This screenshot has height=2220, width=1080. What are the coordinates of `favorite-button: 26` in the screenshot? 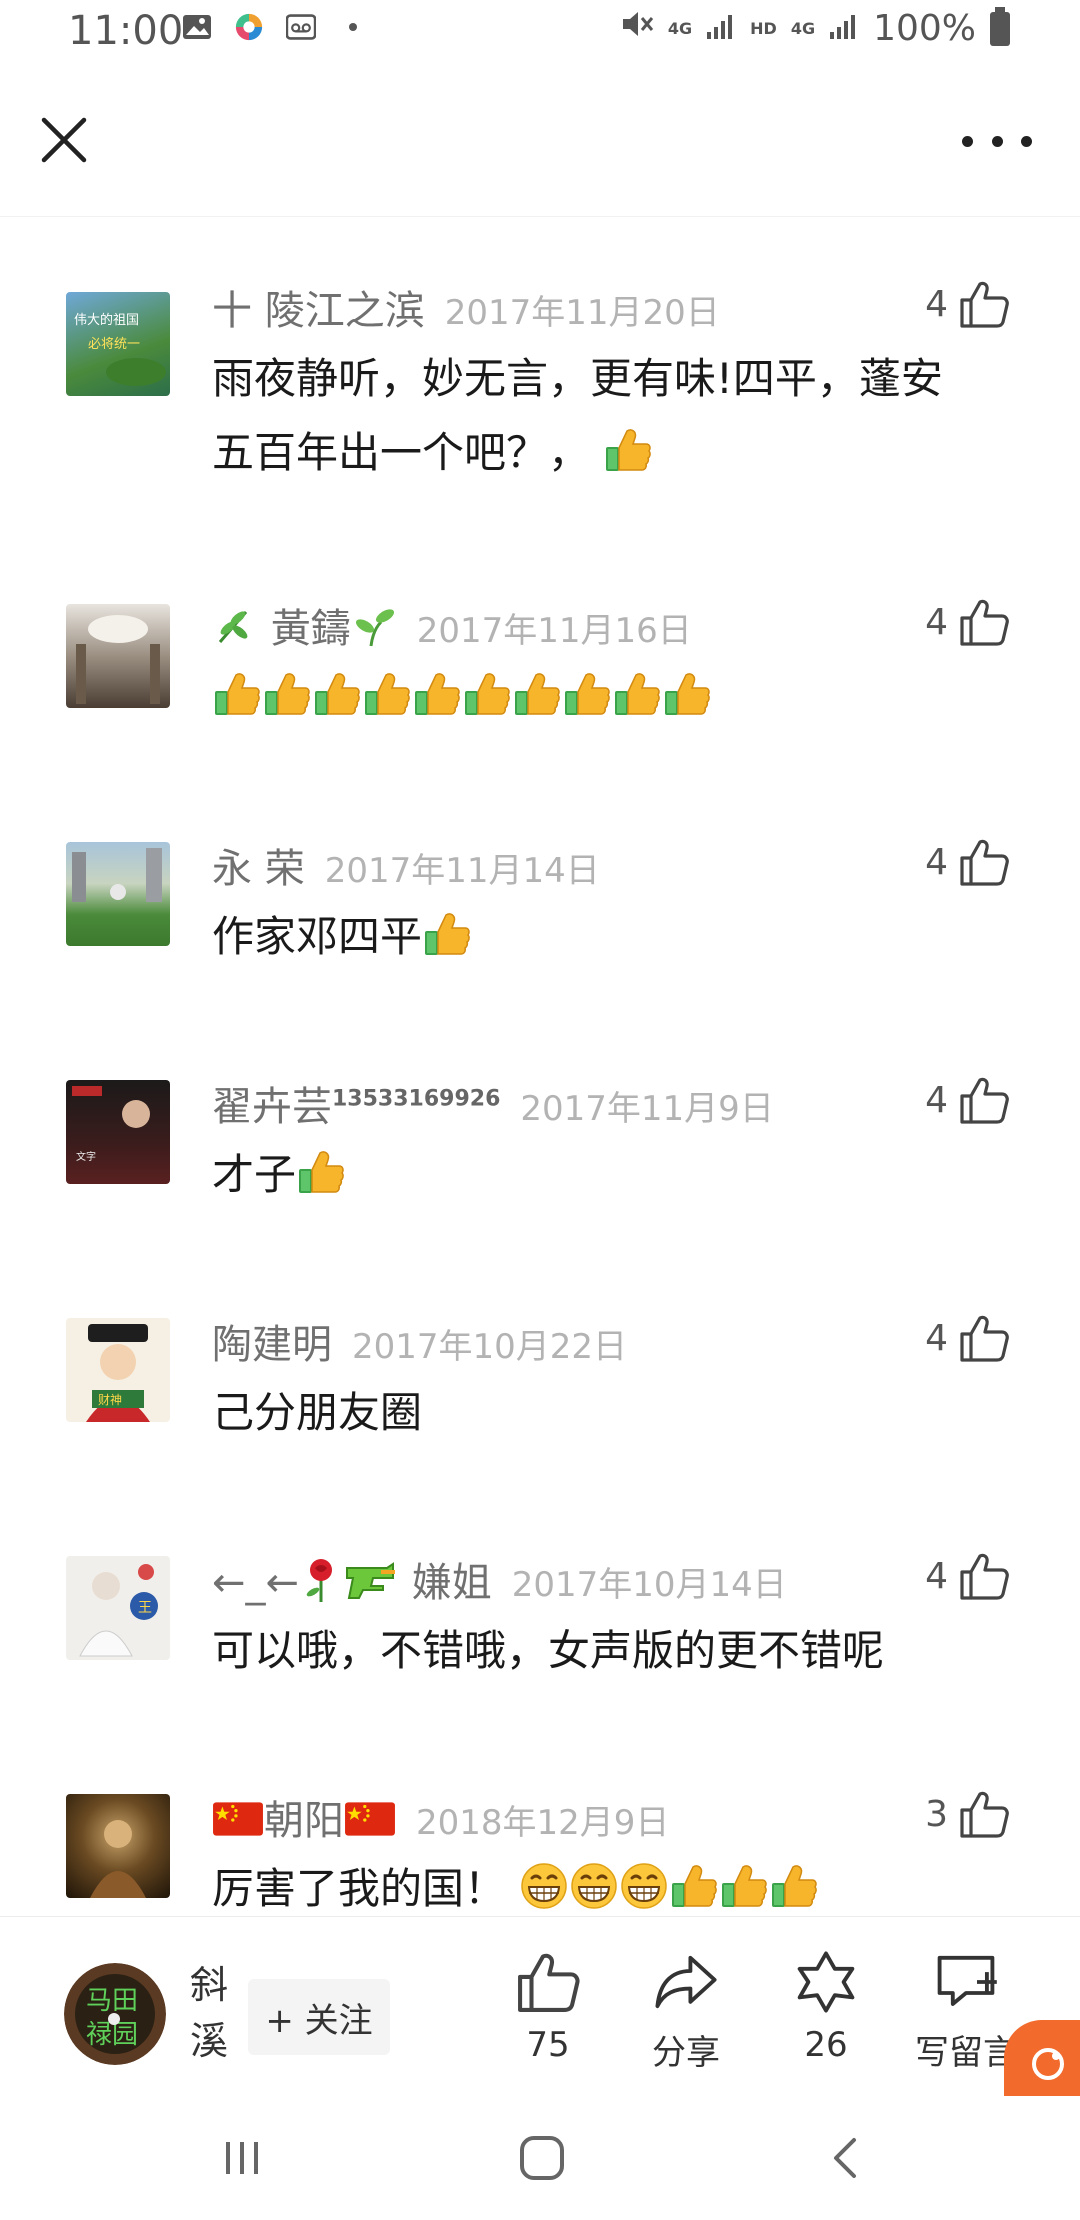 It's located at (826, 2007).